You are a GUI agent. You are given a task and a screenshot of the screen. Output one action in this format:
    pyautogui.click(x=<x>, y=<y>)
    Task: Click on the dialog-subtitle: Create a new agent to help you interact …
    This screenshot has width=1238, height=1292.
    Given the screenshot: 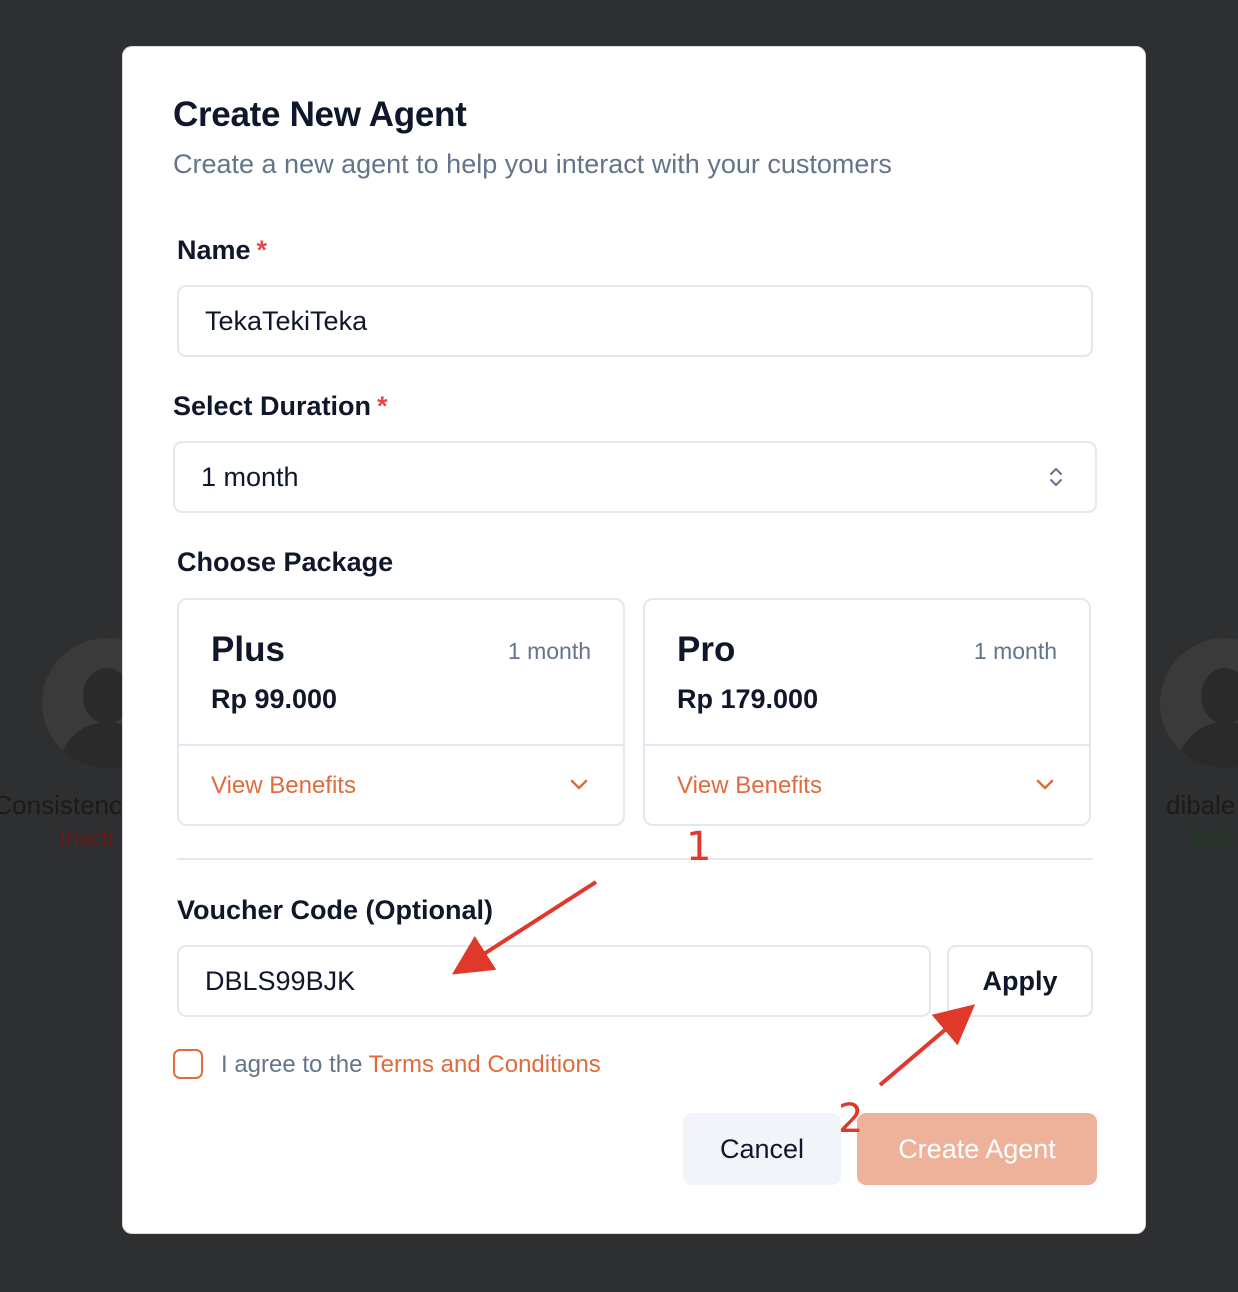 What is the action you would take?
    pyautogui.click(x=532, y=164)
    